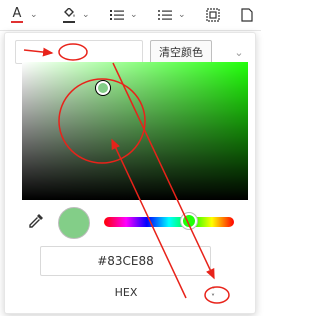 The image size is (320, 316). Describe the element at coordinates (36, 221) in the screenshot. I see `eyedropper-icon` at that location.